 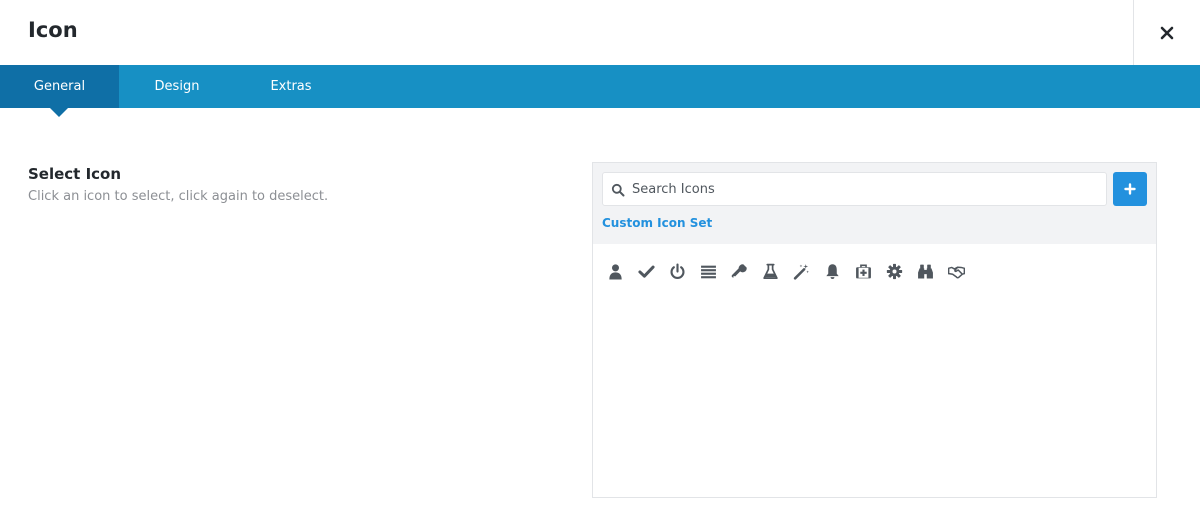 I want to click on tab-label: Design, so click(x=177, y=86).